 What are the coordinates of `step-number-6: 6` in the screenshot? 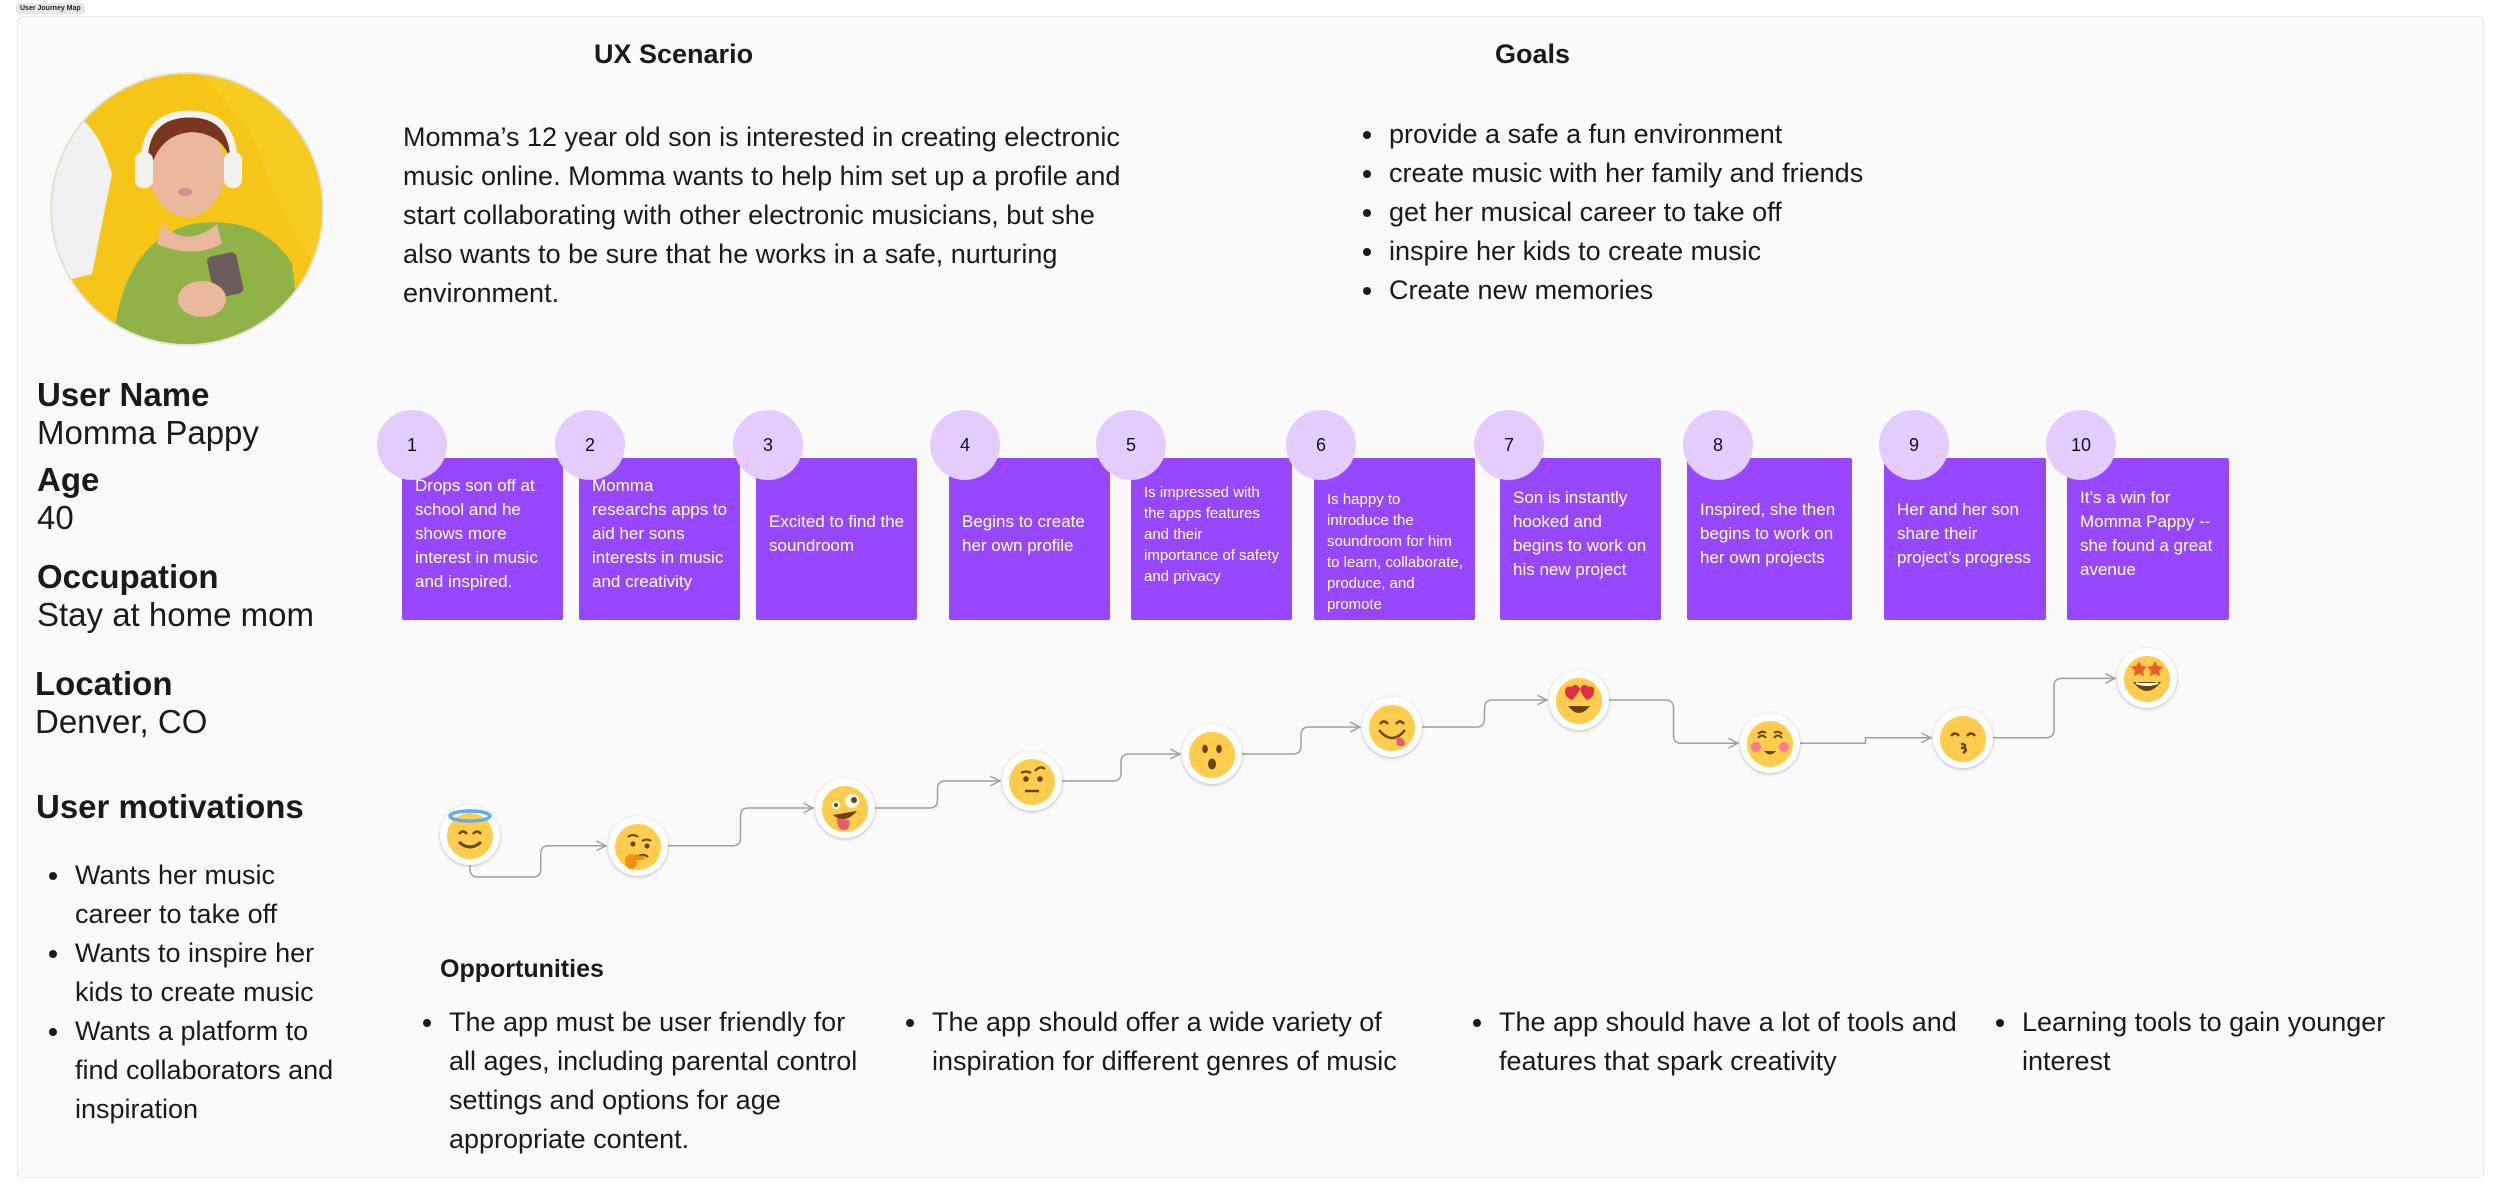 It's located at (1321, 445).